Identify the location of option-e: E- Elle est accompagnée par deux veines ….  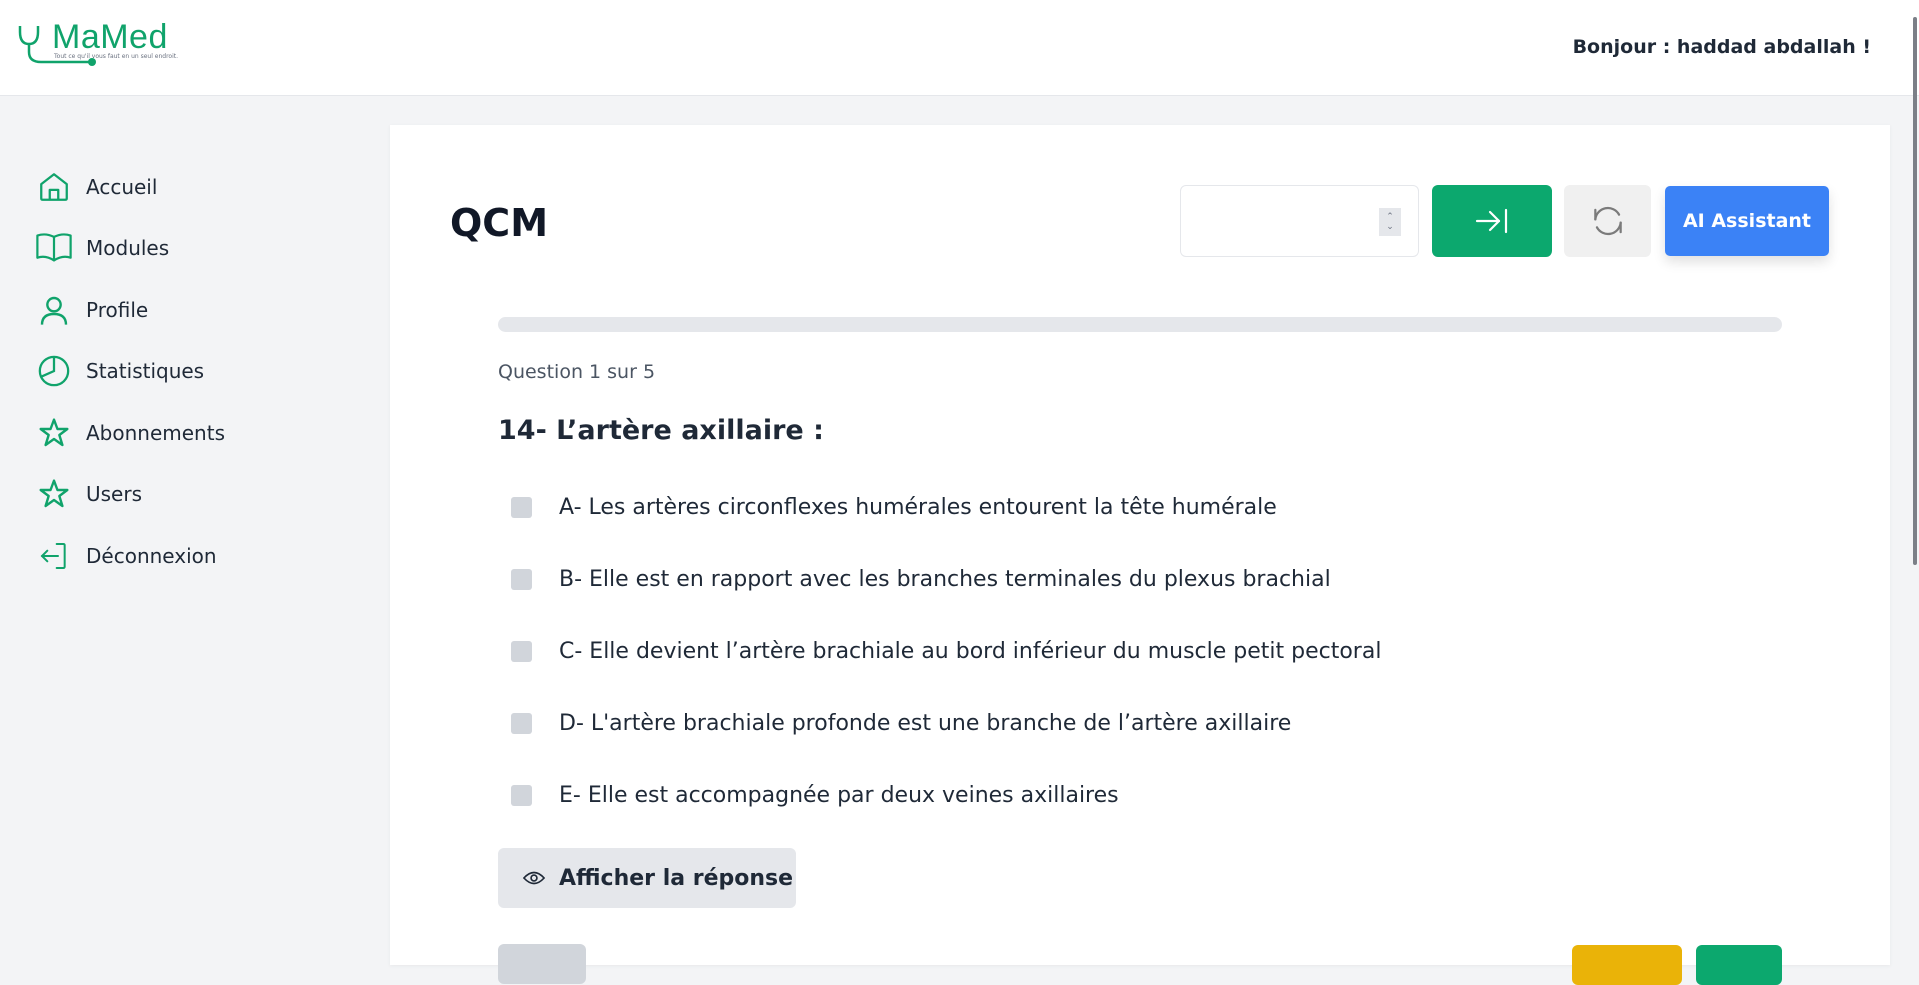
(815, 795).